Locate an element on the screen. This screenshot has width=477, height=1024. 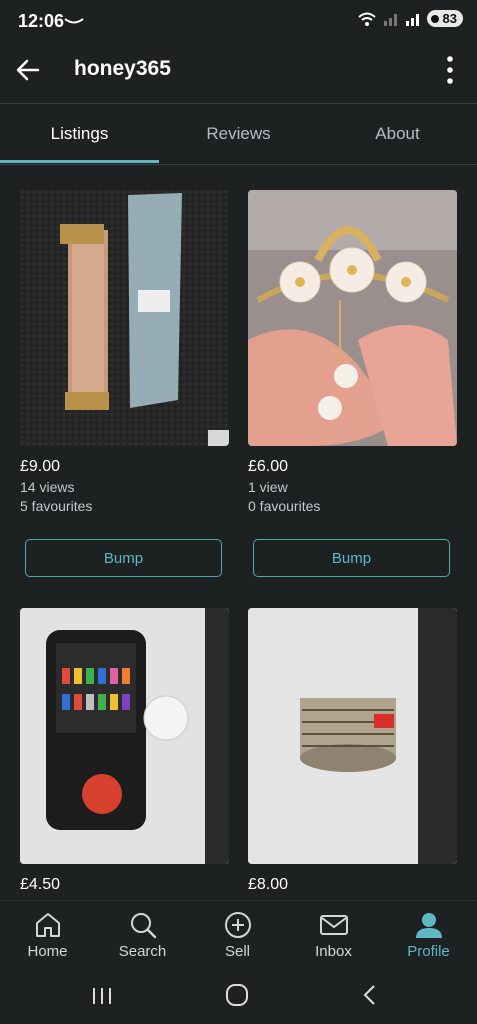
back-arrow-icon is located at coordinates (28, 70).